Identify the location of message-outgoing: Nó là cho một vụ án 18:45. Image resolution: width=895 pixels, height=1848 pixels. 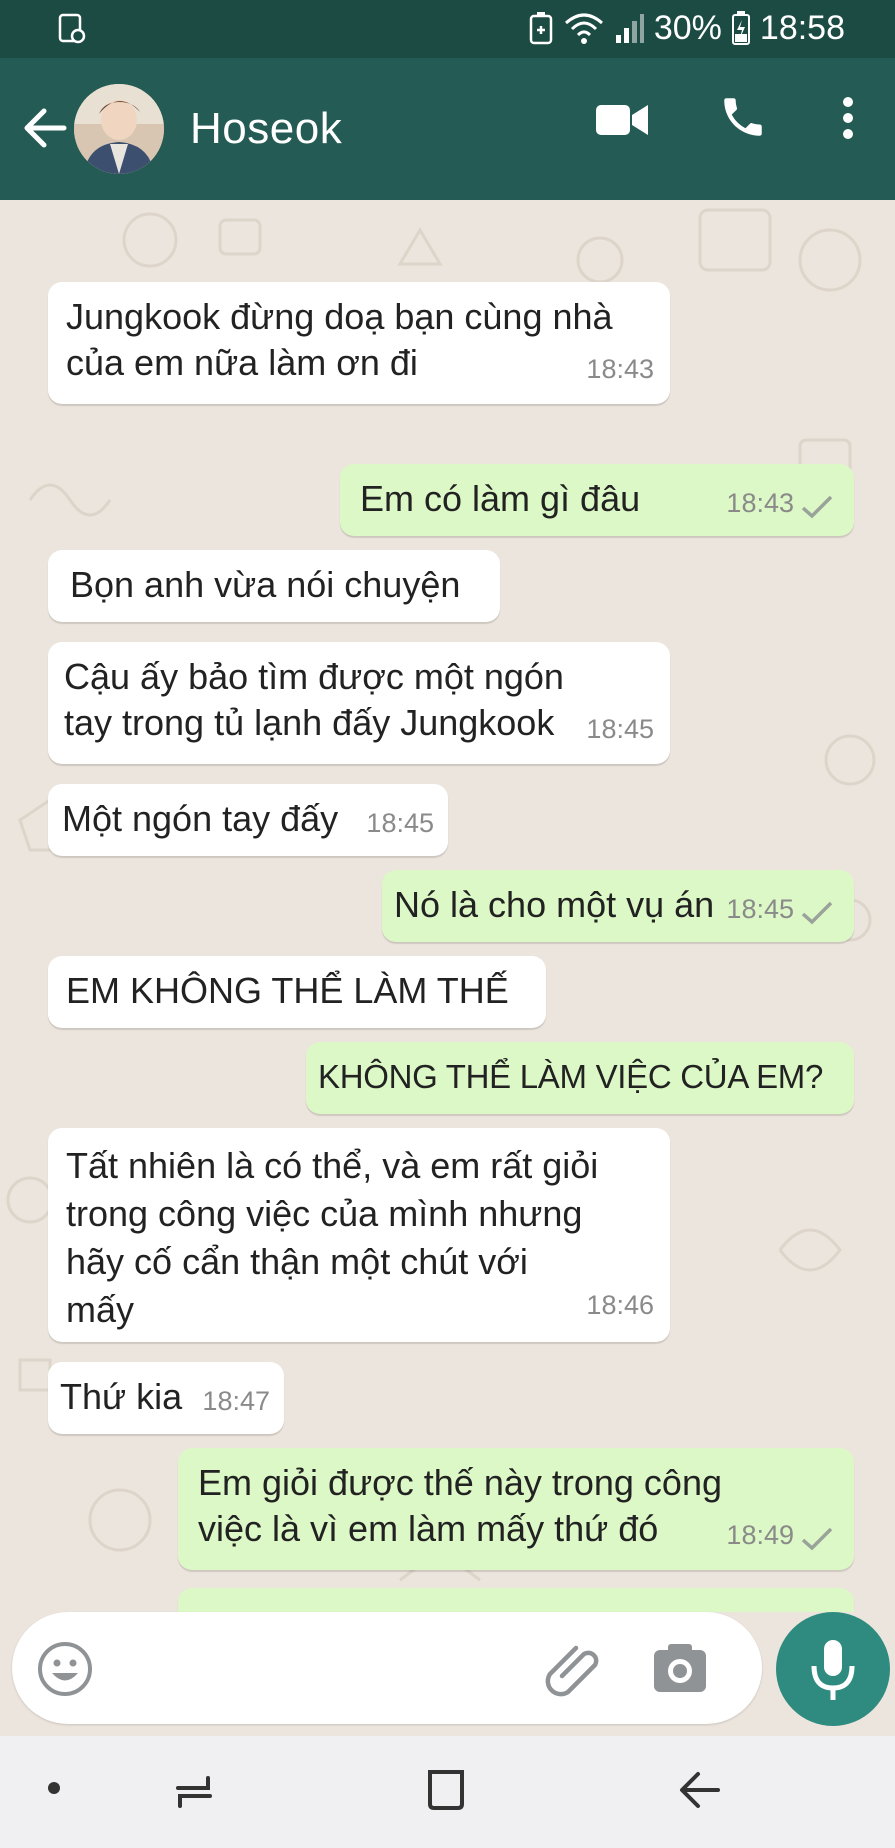
(618, 906).